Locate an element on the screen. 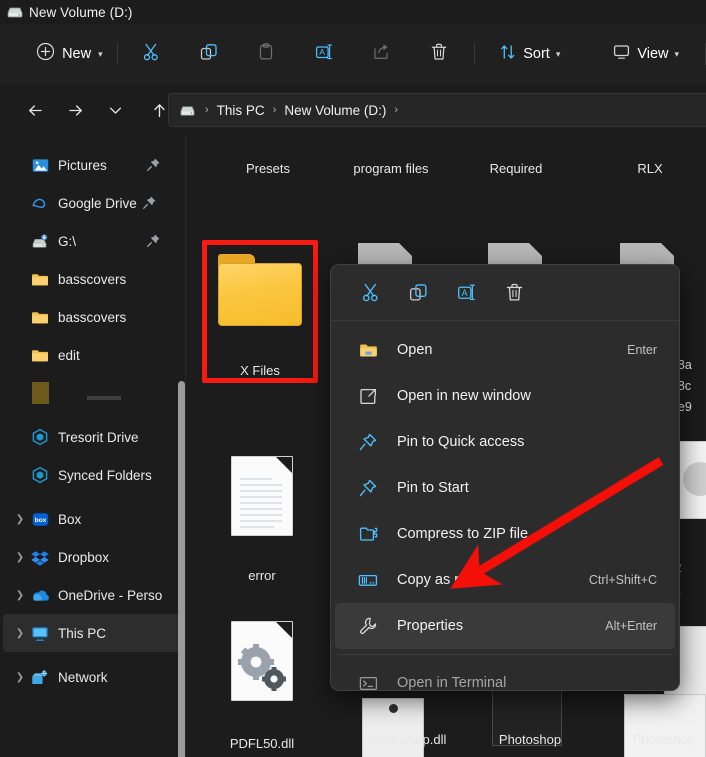 This screenshot has width=706, height=757. copy-icon is located at coordinates (209, 54).